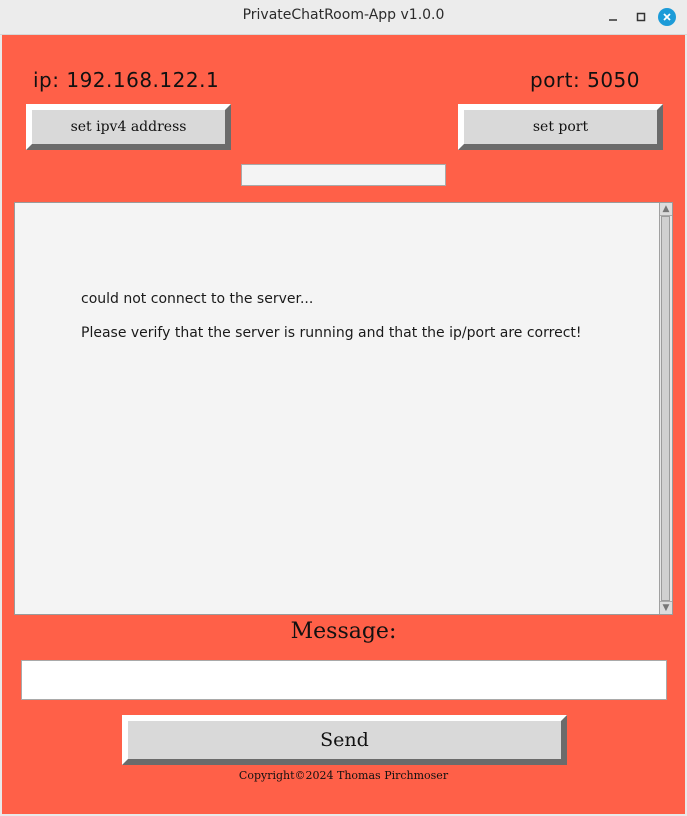  What do you see at coordinates (343, 631) in the screenshot?
I see `message-label: Message:` at bounding box center [343, 631].